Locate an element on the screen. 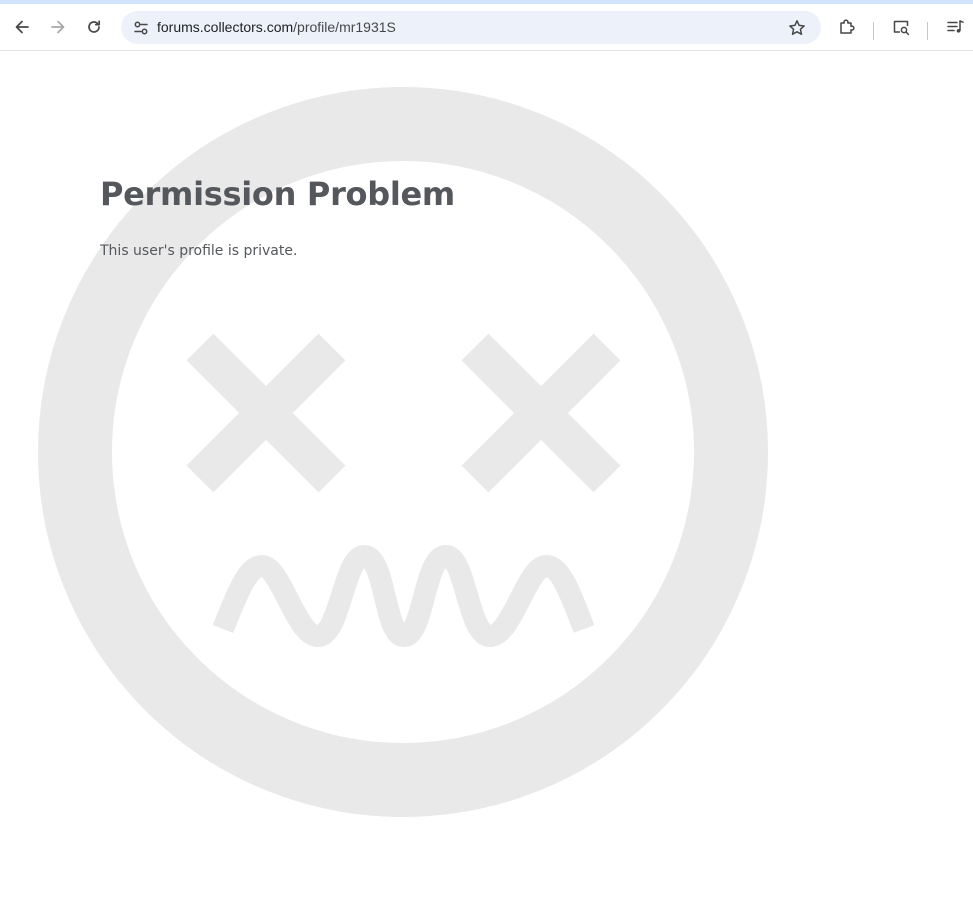  url-host: forums.collectors.com is located at coordinates (225, 27).